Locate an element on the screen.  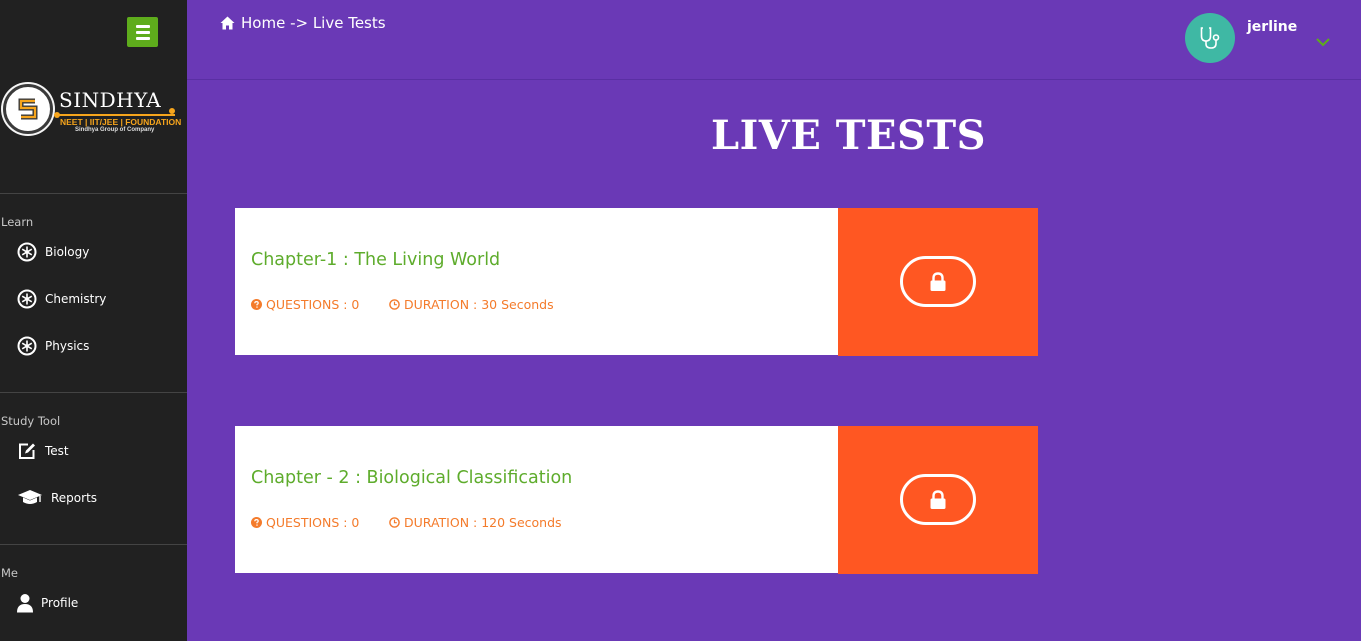
sidebar-item-physics: Physics is located at coordinates (52, 346).